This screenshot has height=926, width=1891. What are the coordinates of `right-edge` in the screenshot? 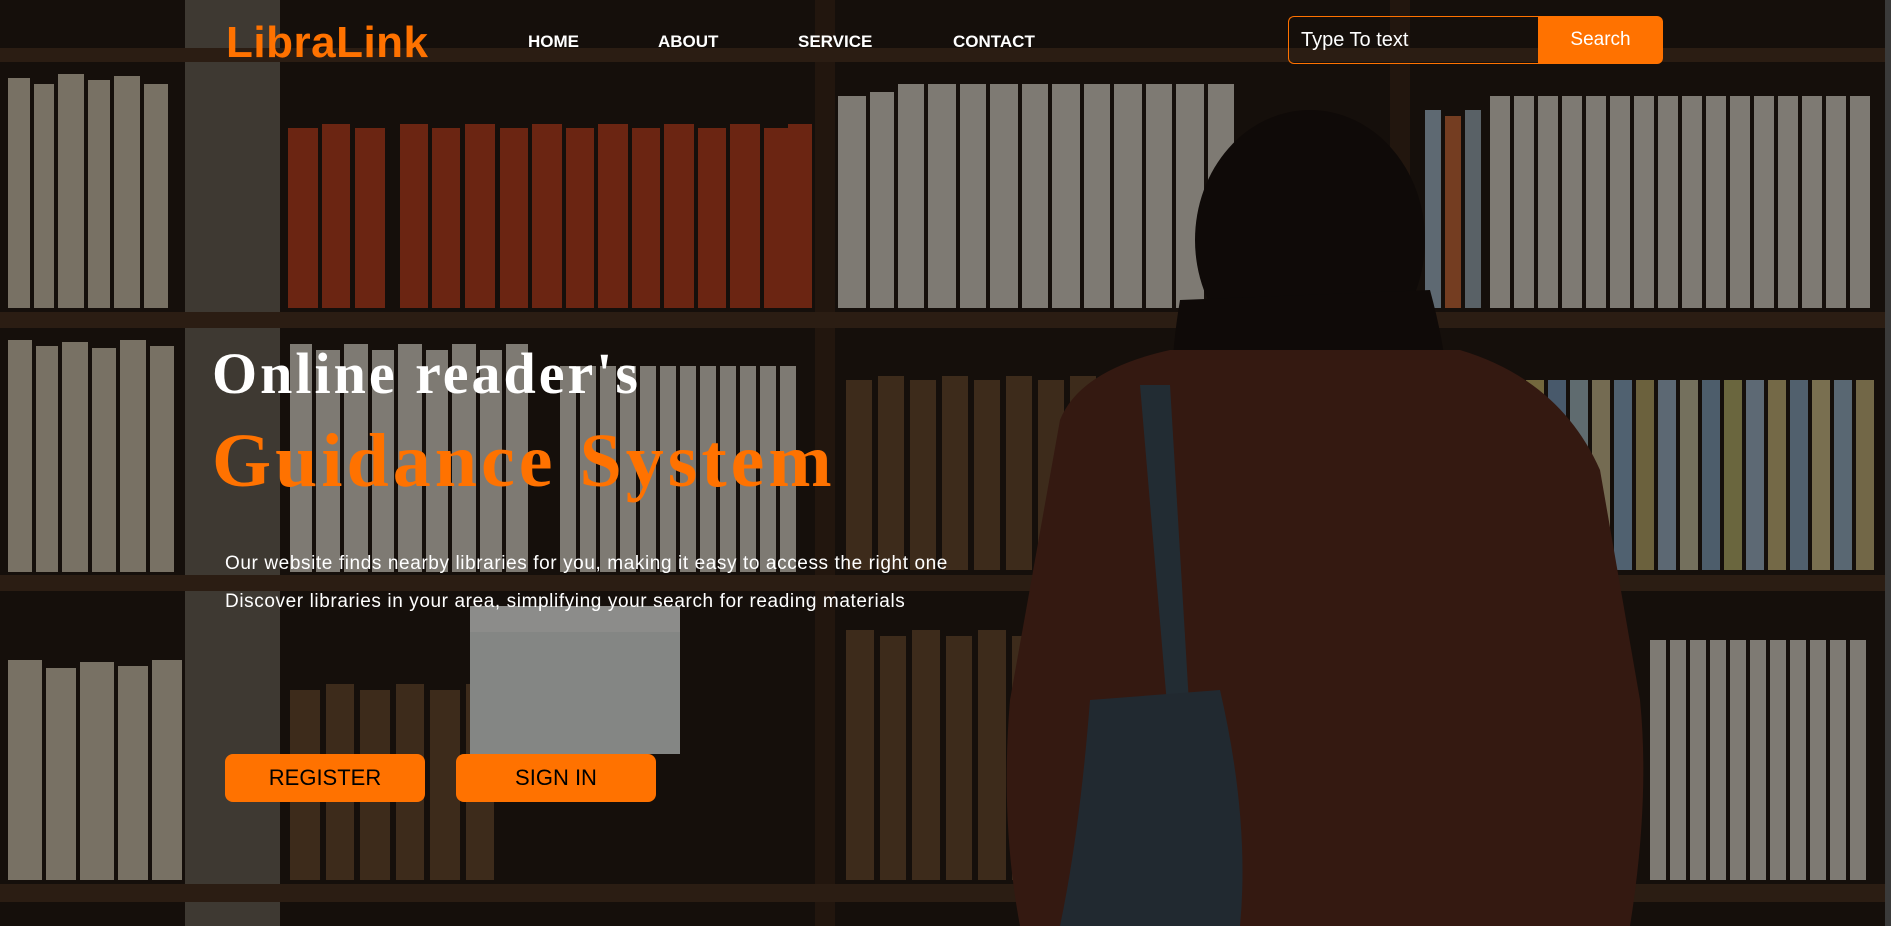 It's located at (1888, 463).